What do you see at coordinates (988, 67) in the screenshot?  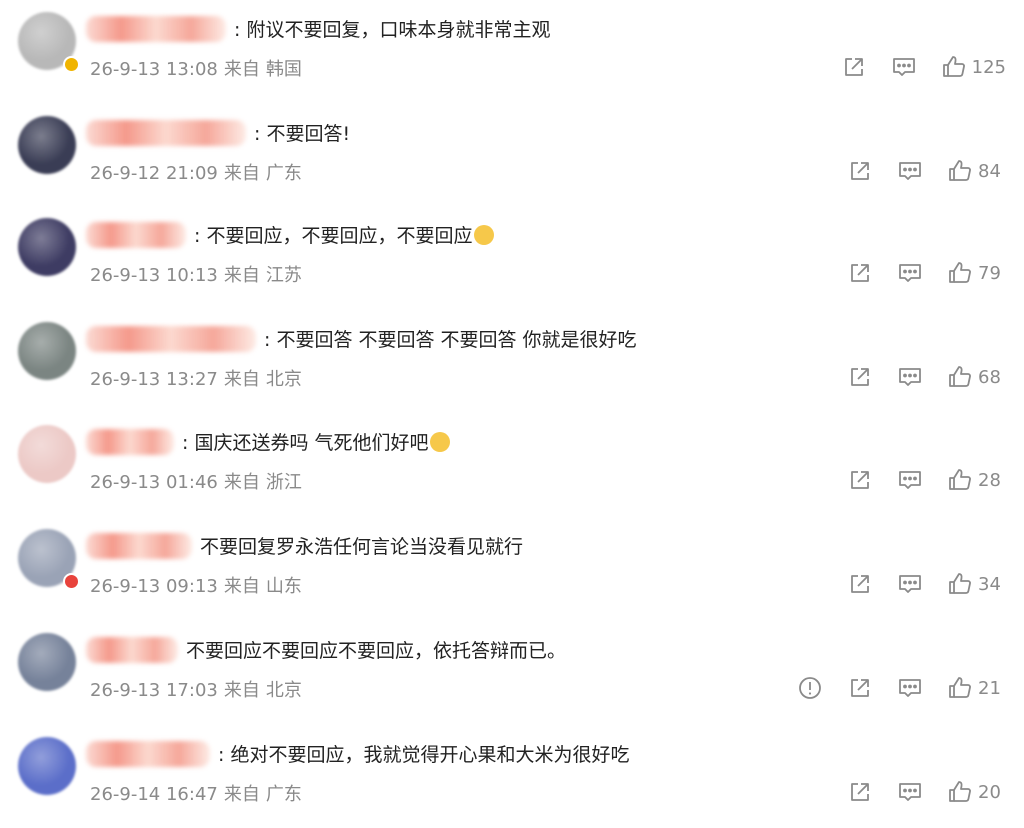 I see `like-count: 125` at bounding box center [988, 67].